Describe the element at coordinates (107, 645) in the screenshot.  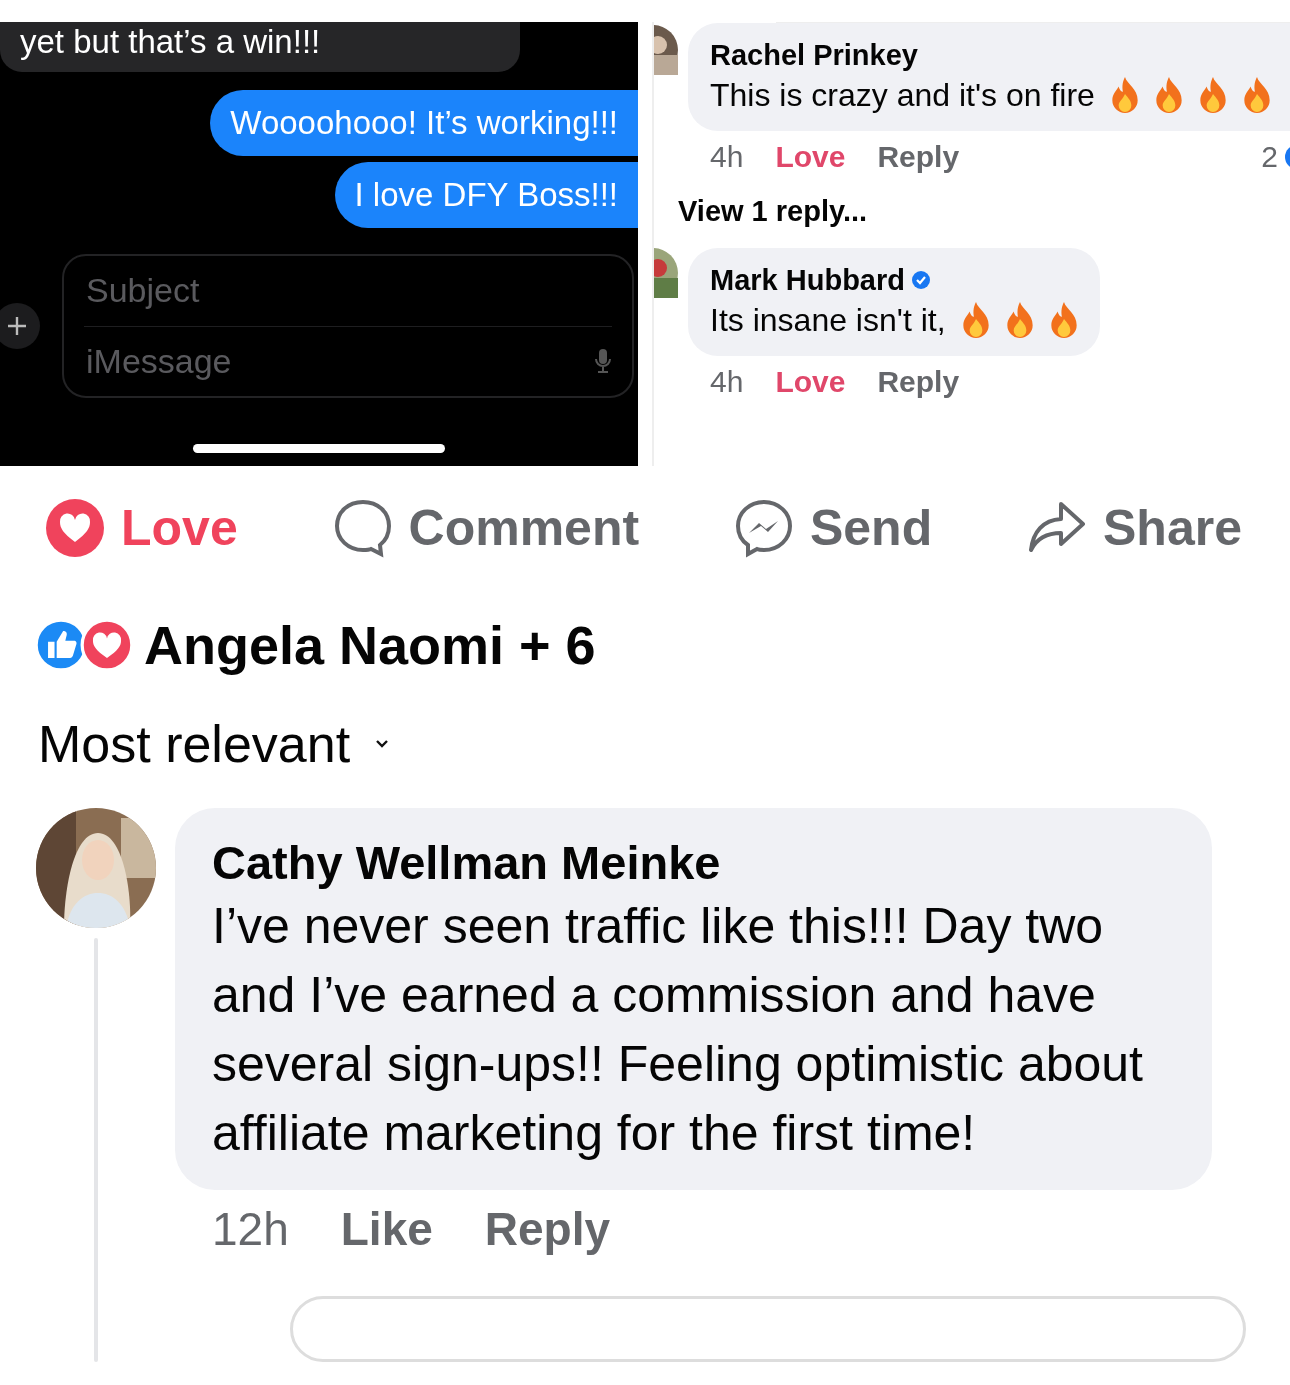
I see `love-reaction-icon` at that location.